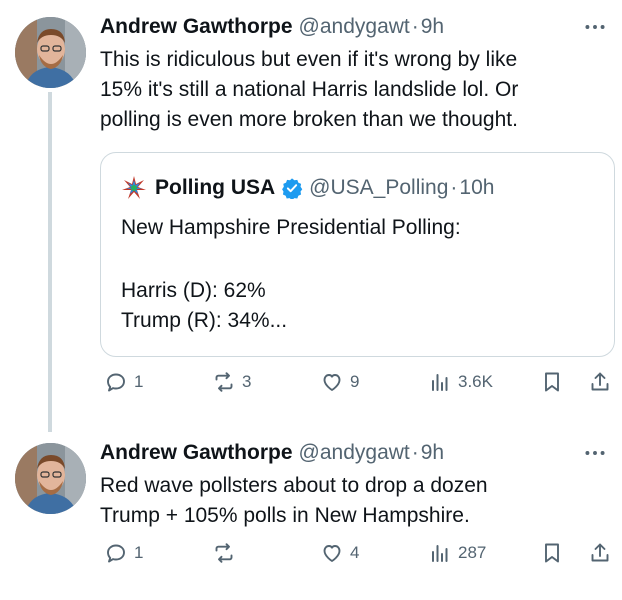  I want to click on views-button: 287, so click(457, 553).